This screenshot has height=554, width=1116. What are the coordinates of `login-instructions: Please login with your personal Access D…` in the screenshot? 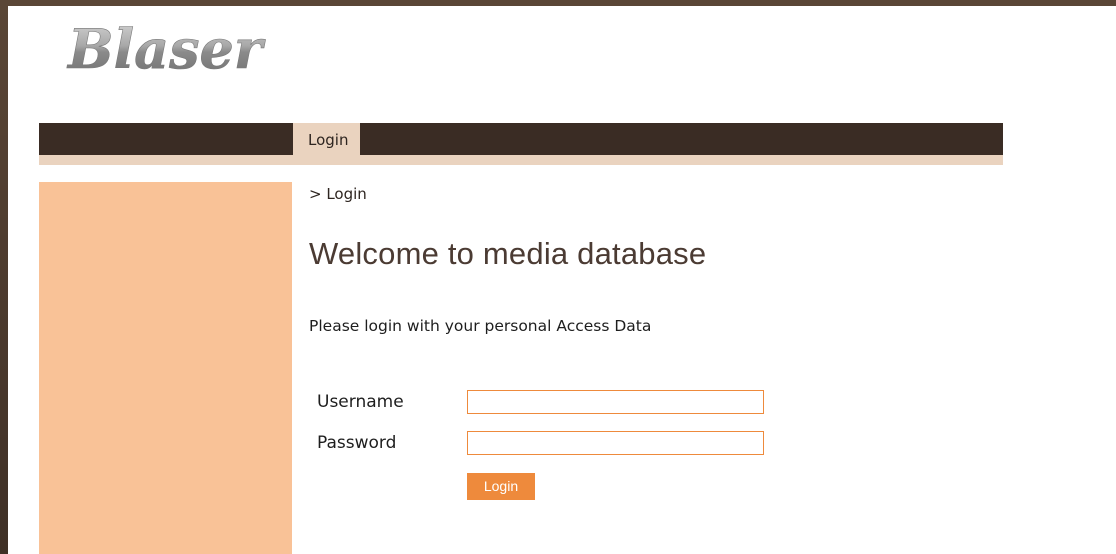 It's located at (480, 326).